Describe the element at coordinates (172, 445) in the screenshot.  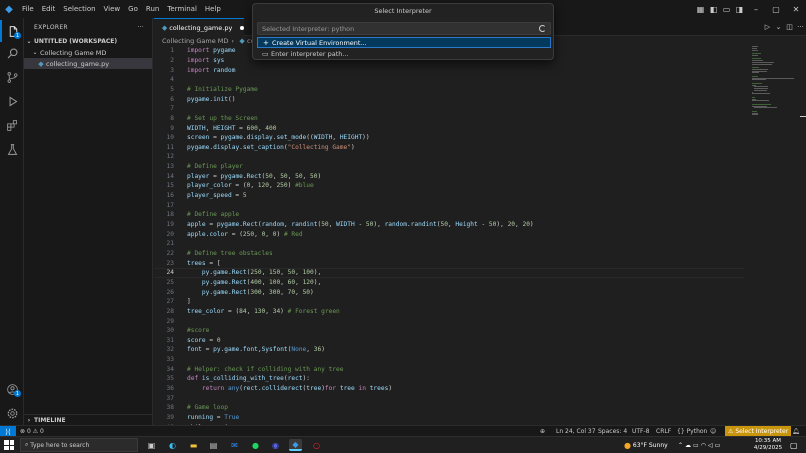
I see `edge-browser-icon: ◐` at that location.